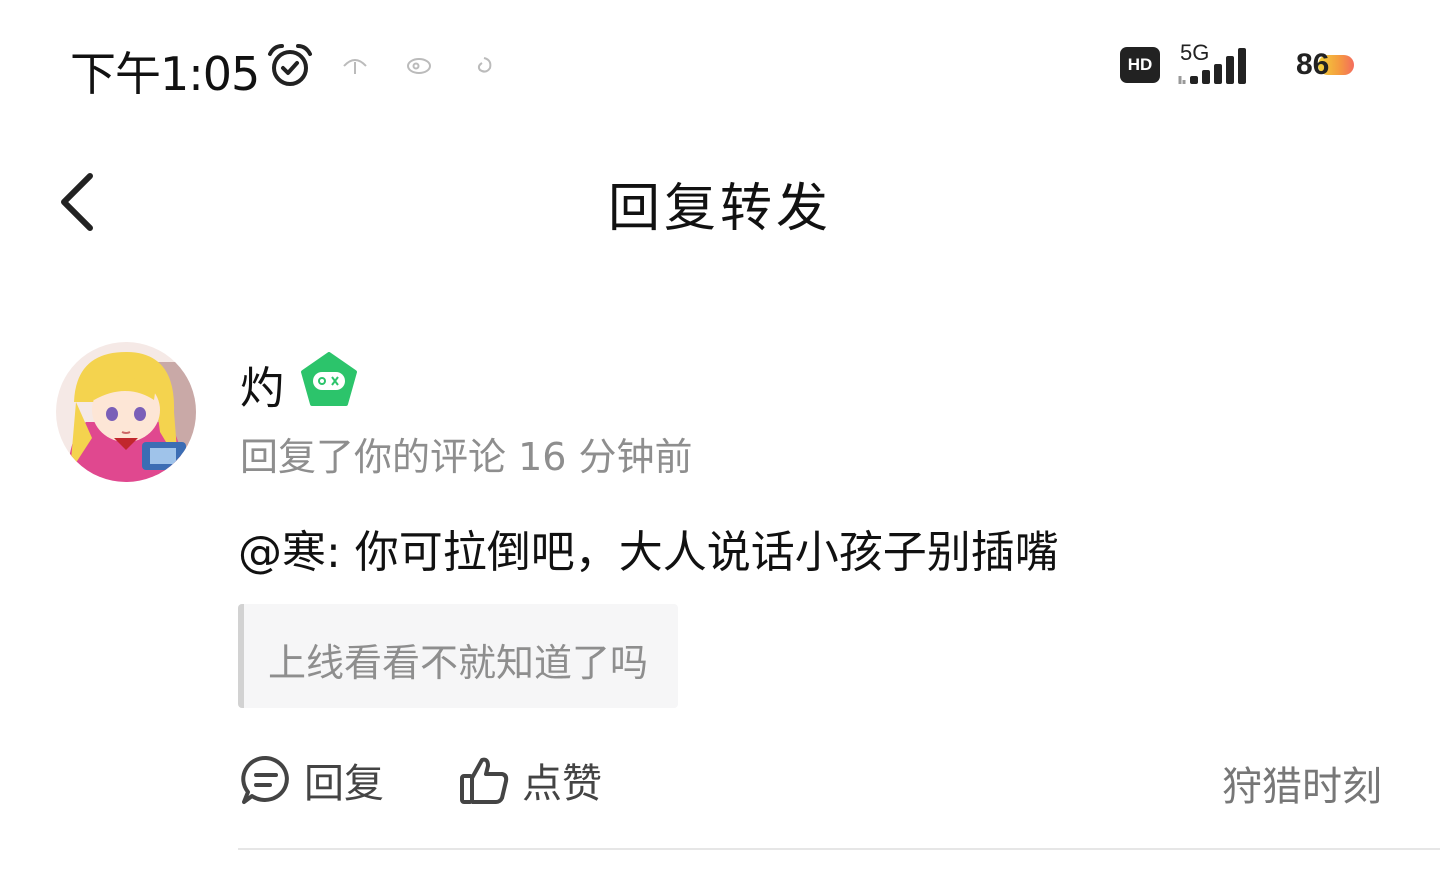  I want to click on alarm-clock-icon, so click(290, 65).